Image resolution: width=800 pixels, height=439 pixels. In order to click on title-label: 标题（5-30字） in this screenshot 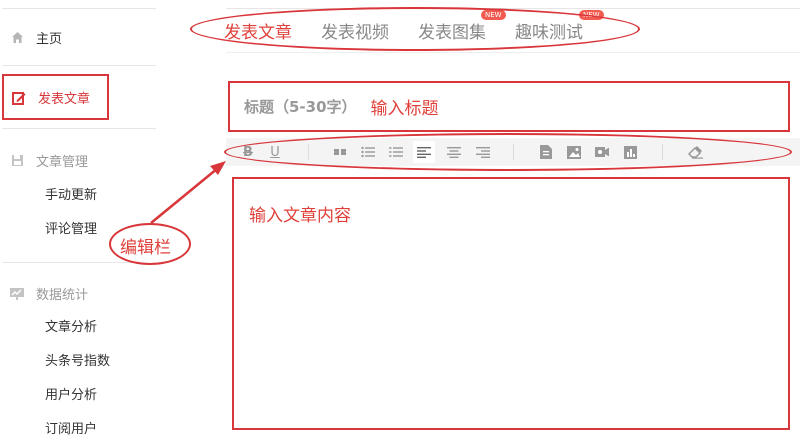, I will do `click(300, 107)`.